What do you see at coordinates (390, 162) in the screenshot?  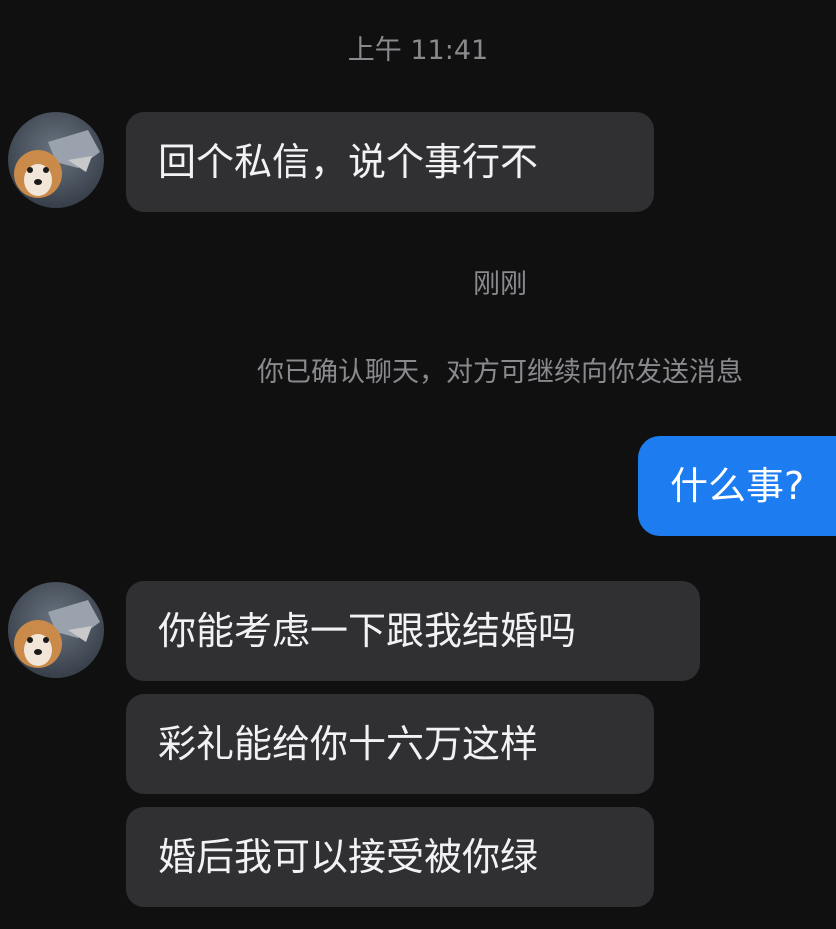 I see `message-bubble-incoming: 回个私信，说个事行不` at bounding box center [390, 162].